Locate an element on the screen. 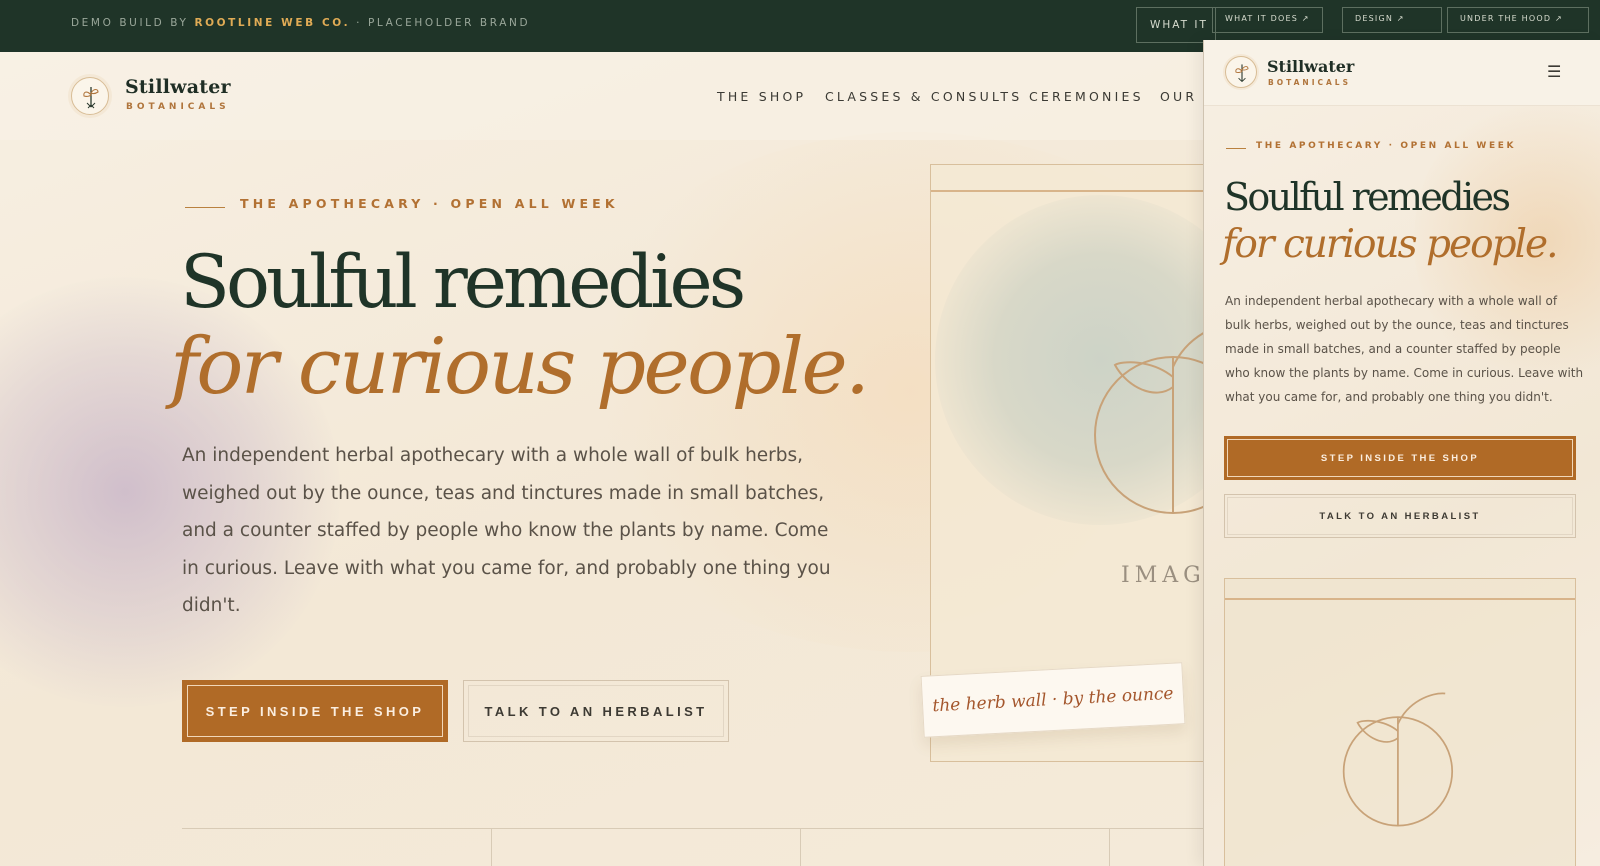 Image resolution: width=1600 pixels, height=866 pixels. stats-divider is located at coordinates (692, 828).